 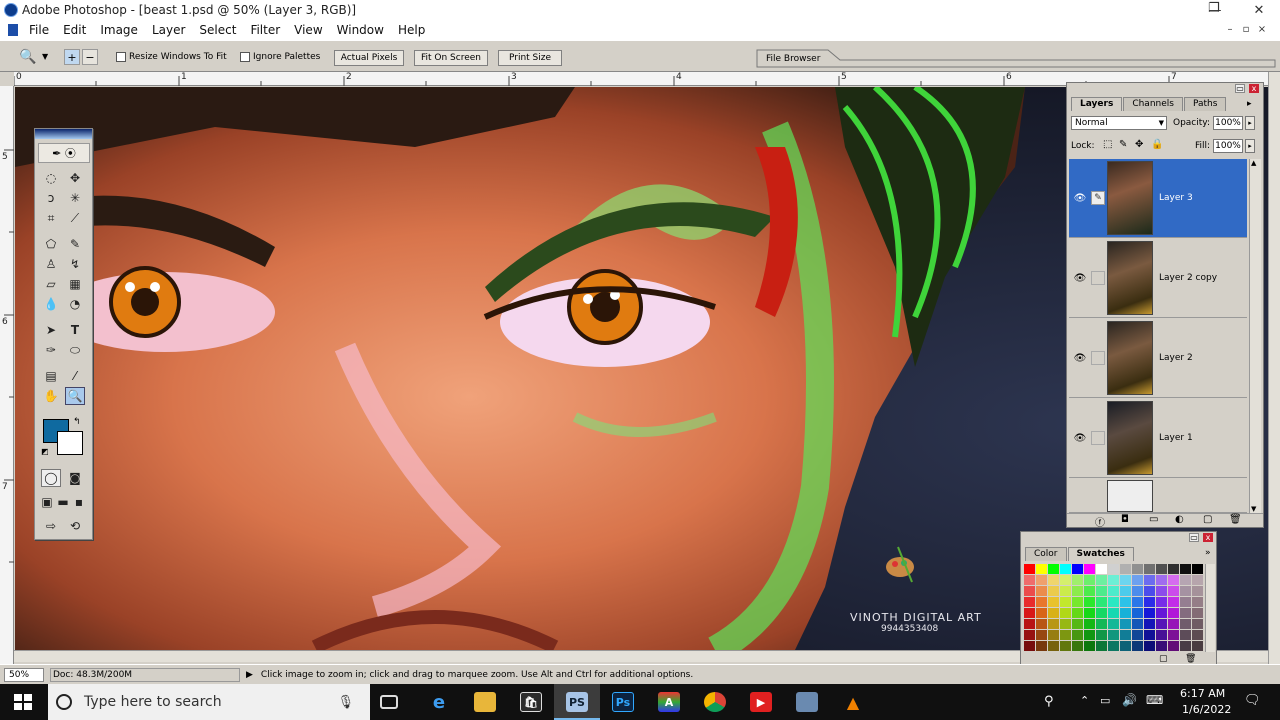 I want to click on layer-name: Layer 2, so click(x=1176, y=358).